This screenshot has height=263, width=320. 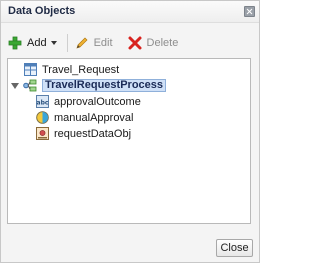 I want to click on boolean-var-icon, so click(x=42, y=117).